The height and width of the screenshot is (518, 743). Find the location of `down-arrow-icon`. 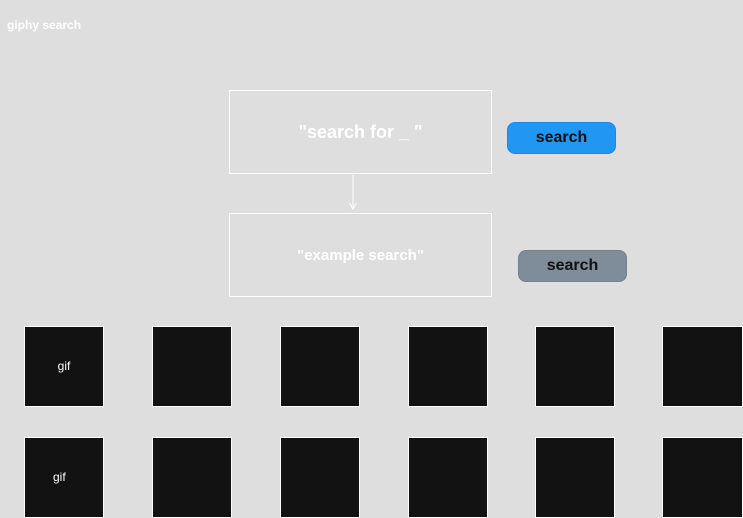

down-arrow-icon is located at coordinates (353, 192).